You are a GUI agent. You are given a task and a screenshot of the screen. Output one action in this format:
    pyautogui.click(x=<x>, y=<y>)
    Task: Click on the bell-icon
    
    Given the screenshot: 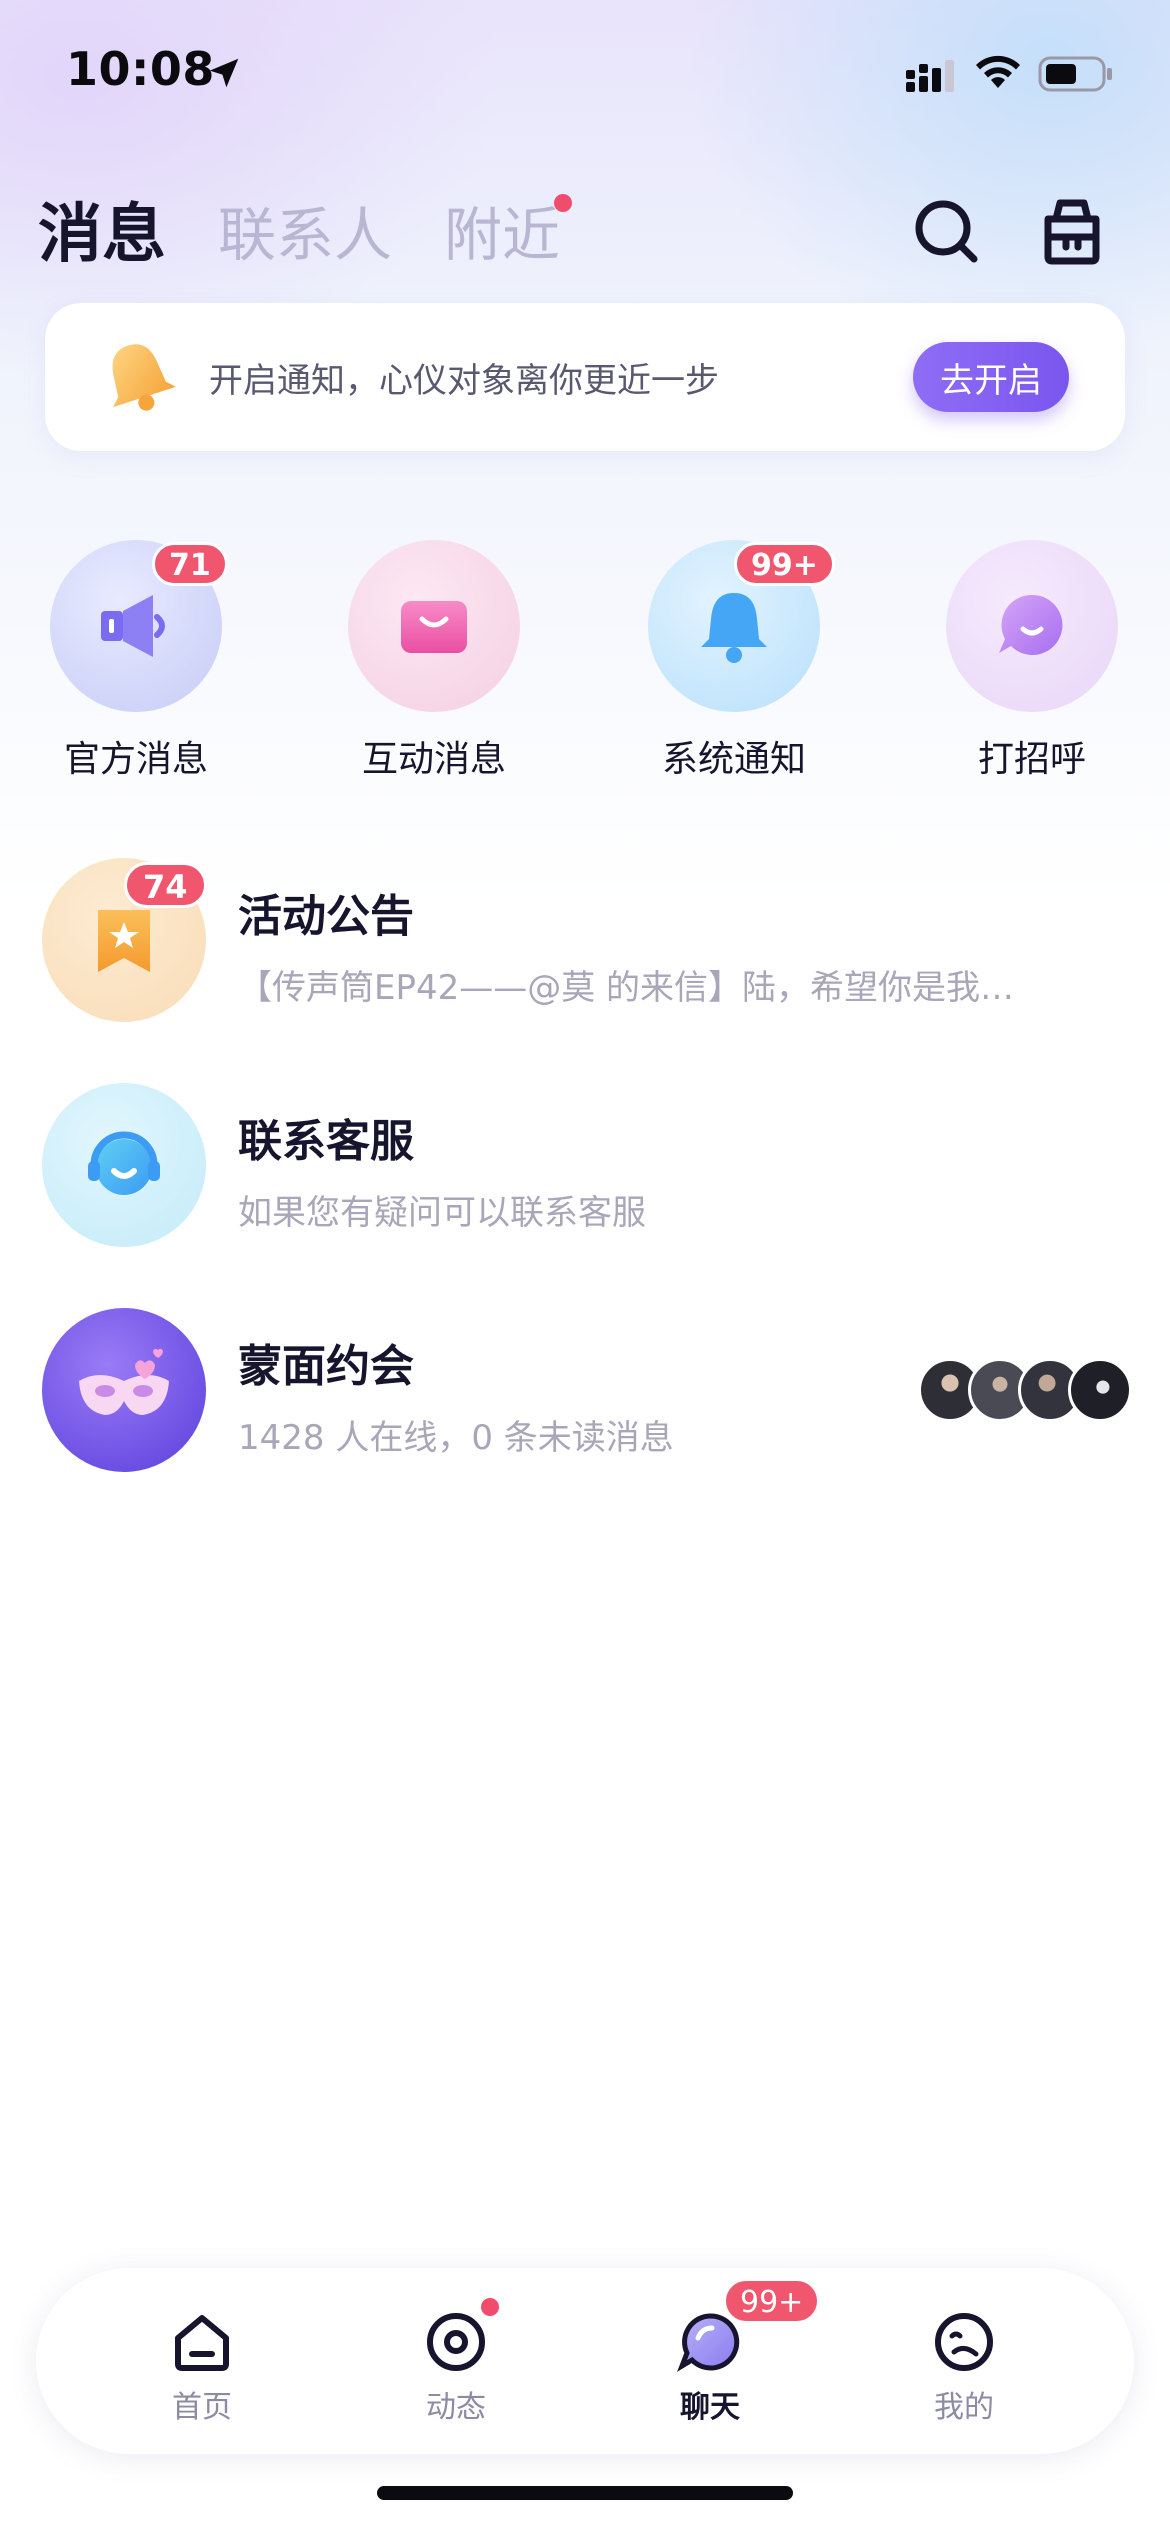 What is the action you would take?
    pyautogui.click(x=734, y=628)
    